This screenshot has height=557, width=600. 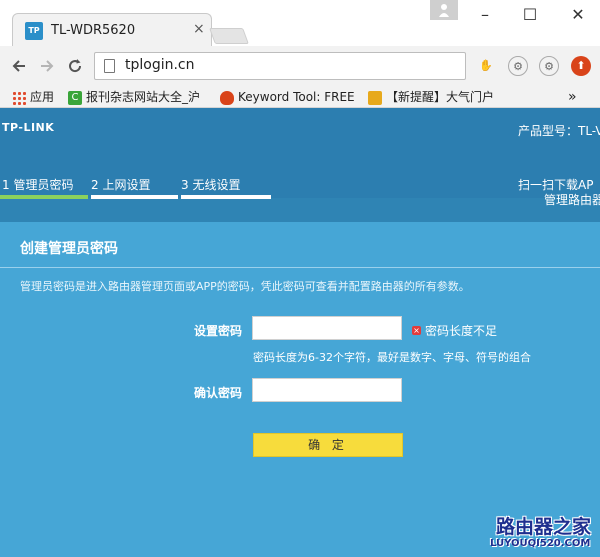 I want to click on bookmark-2: Keyword Tool: FREE, so click(x=288, y=97).